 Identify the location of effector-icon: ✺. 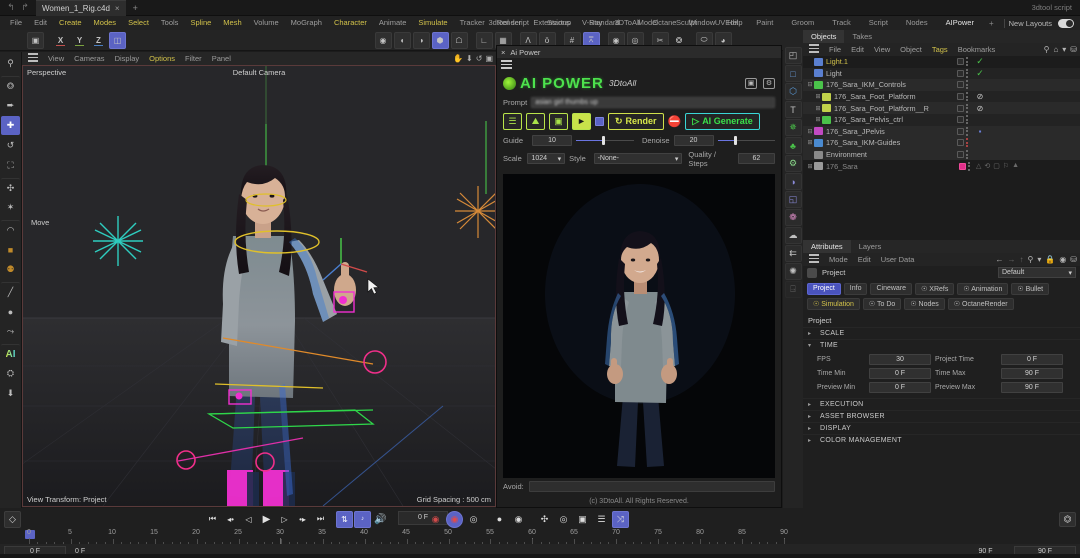
(793, 271).